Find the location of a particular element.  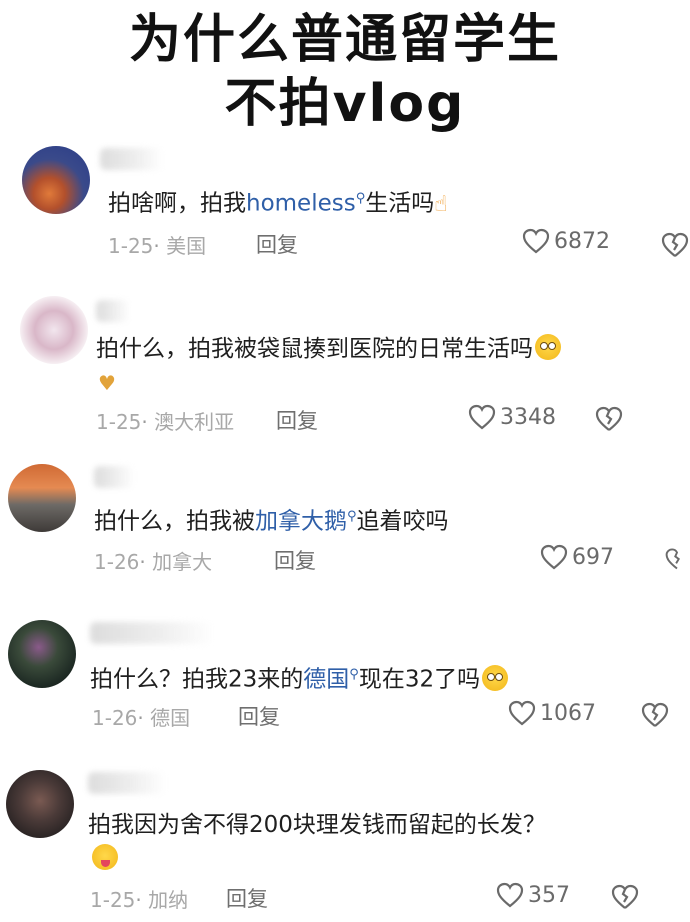

like-count: 3348 is located at coordinates (528, 417).